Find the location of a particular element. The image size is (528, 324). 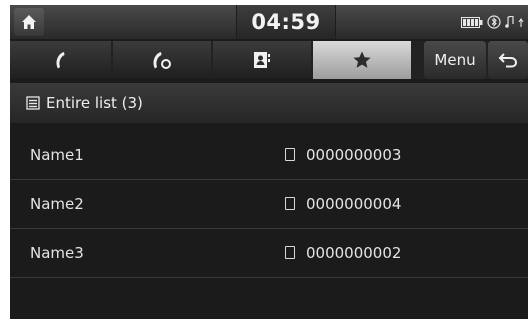

status-bar: 04:59 is located at coordinates (269, 22).